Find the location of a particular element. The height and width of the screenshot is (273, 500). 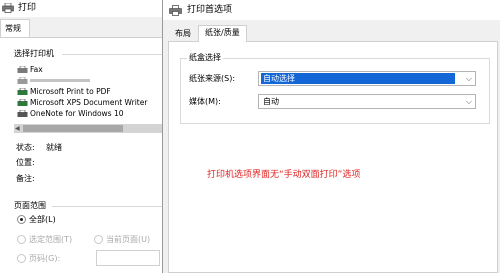

preferences-title: 打印首选项 is located at coordinates (210, 10).